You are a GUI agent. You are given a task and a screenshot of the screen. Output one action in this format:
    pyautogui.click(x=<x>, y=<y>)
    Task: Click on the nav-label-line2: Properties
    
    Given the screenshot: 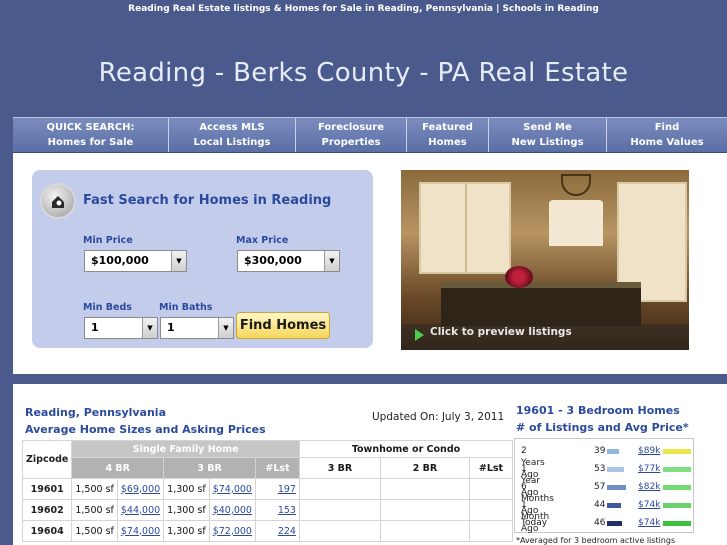 What is the action you would take?
    pyautogui.click(x=351, y=142)
    